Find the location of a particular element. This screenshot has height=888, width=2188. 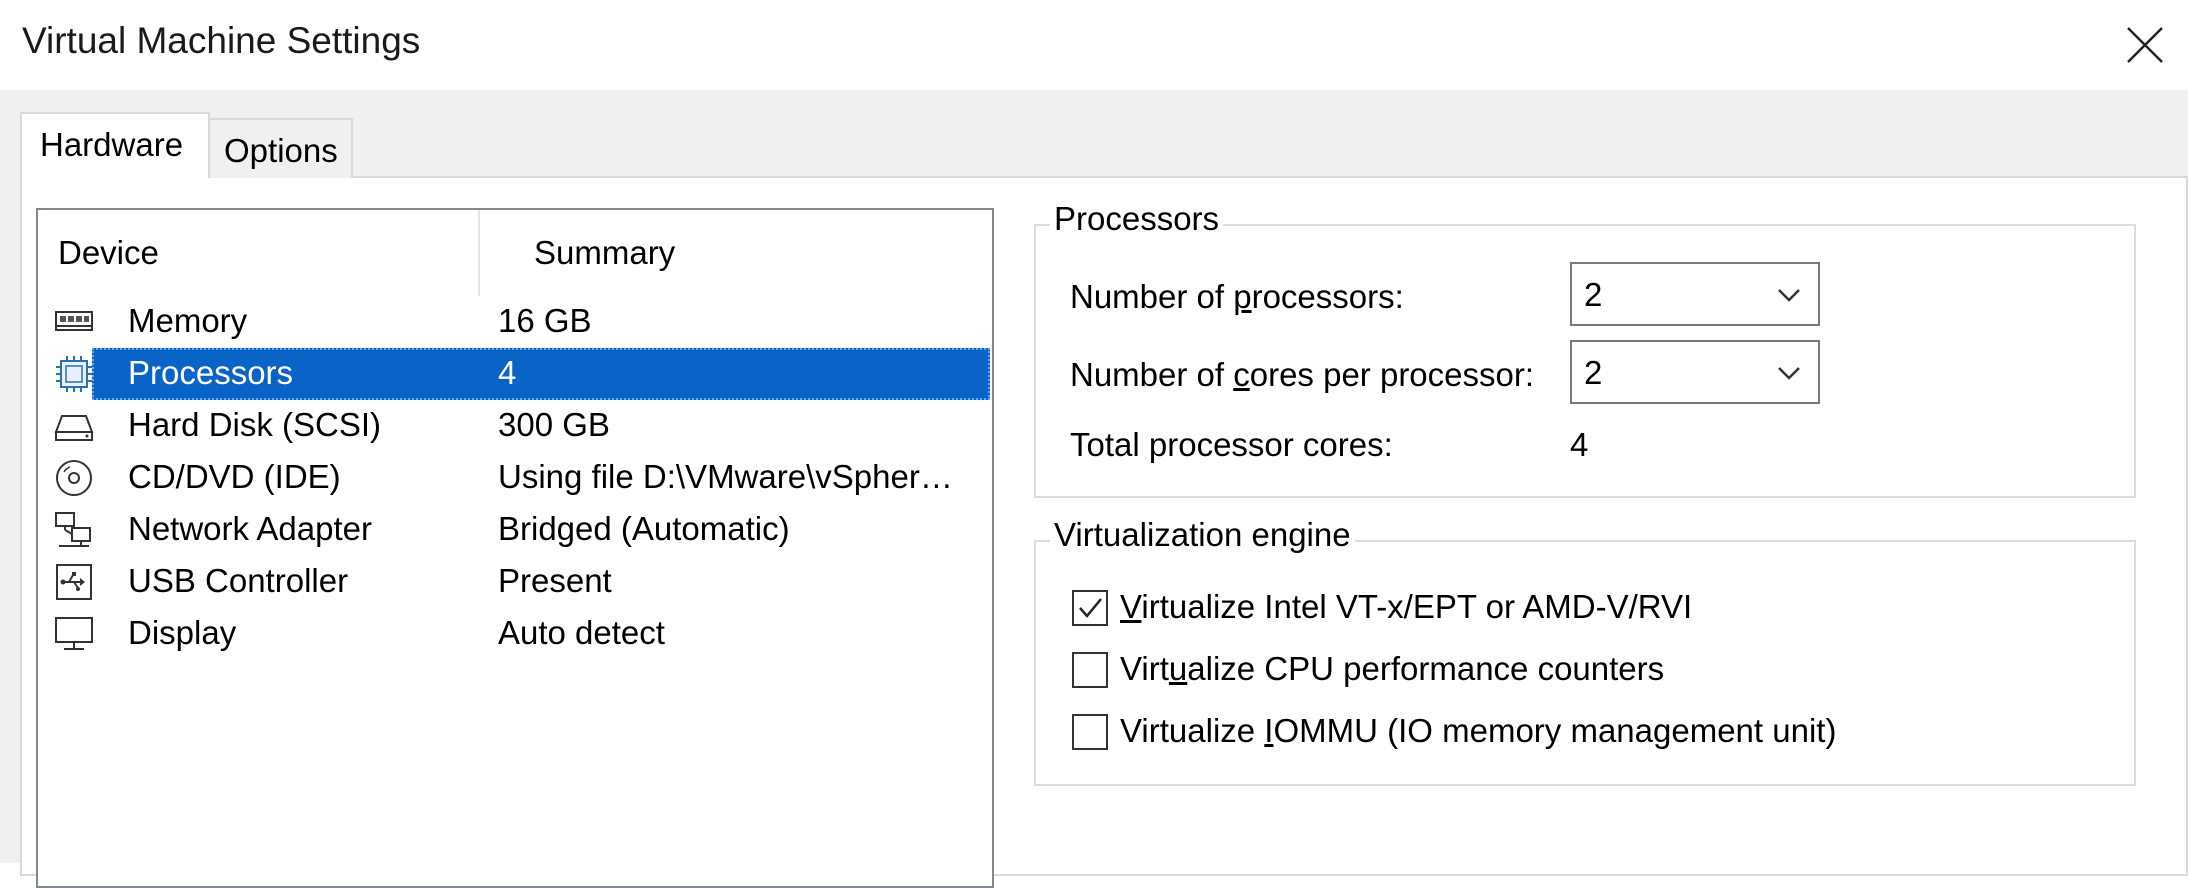

device-summary: Bridged (Automatic) is located at coordinates (644, 528).